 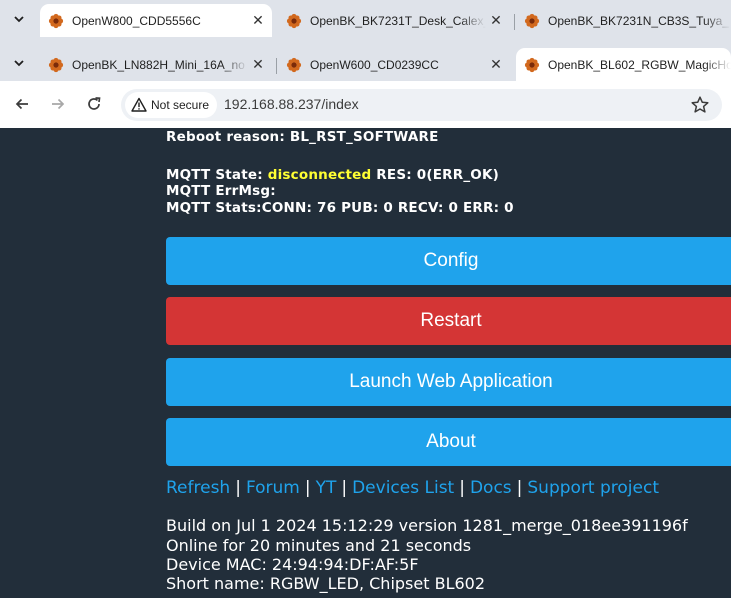 I want to click on site-security-chip: Not secure, so click(x=171, y=105).